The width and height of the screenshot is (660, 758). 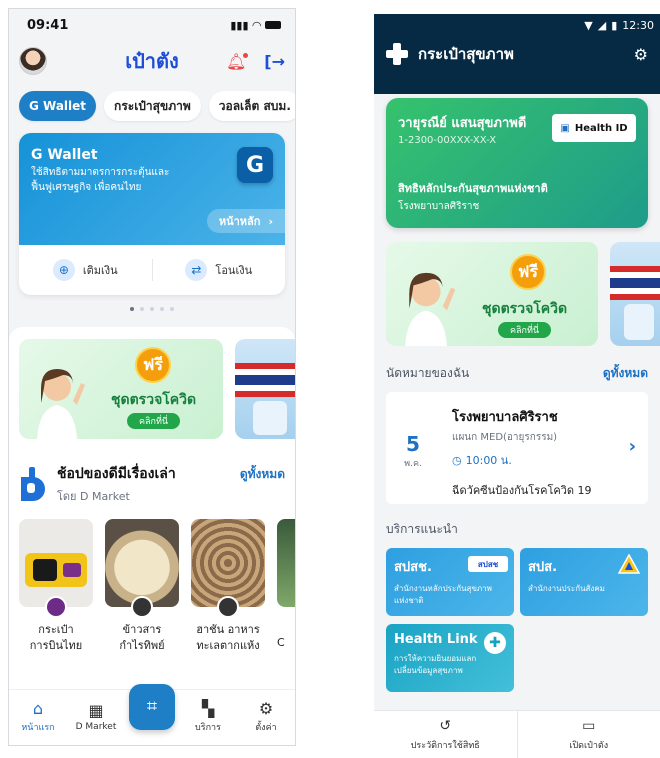 I want to click on topup-button: ⊕ เติมเงิน, so click(x=85, y=270).